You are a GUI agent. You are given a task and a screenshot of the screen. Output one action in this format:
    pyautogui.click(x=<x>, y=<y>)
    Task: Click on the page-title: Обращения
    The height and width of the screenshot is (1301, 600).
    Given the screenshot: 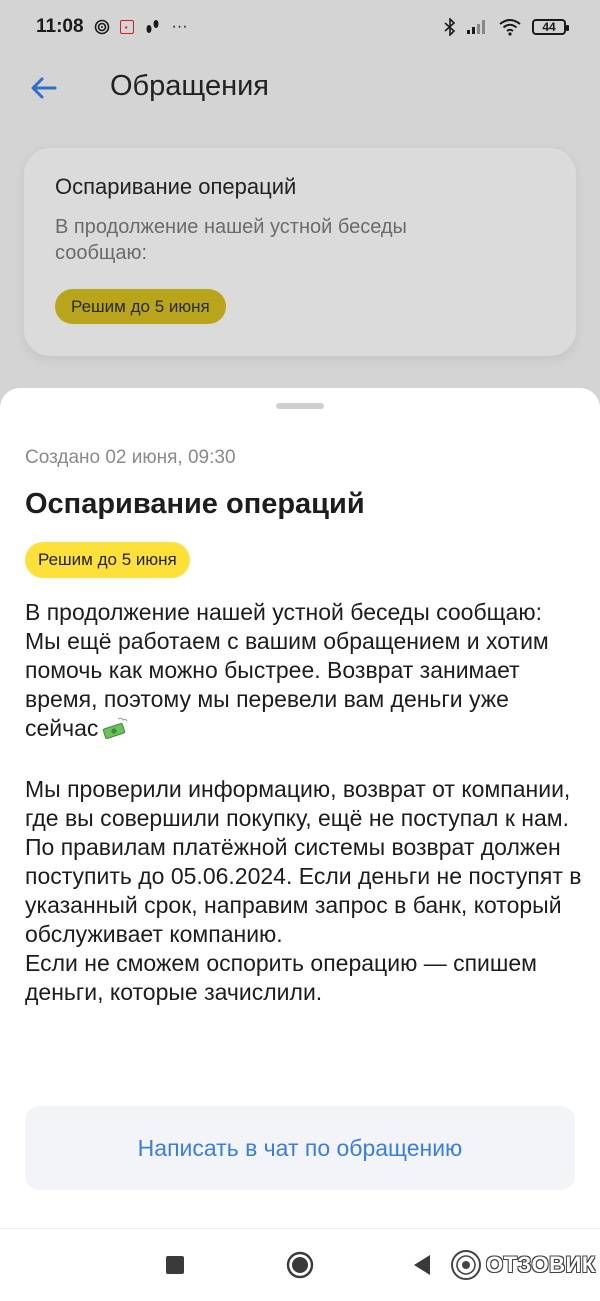 What is the action you would take?
    pyautogui.click(x=190, y=86)
    